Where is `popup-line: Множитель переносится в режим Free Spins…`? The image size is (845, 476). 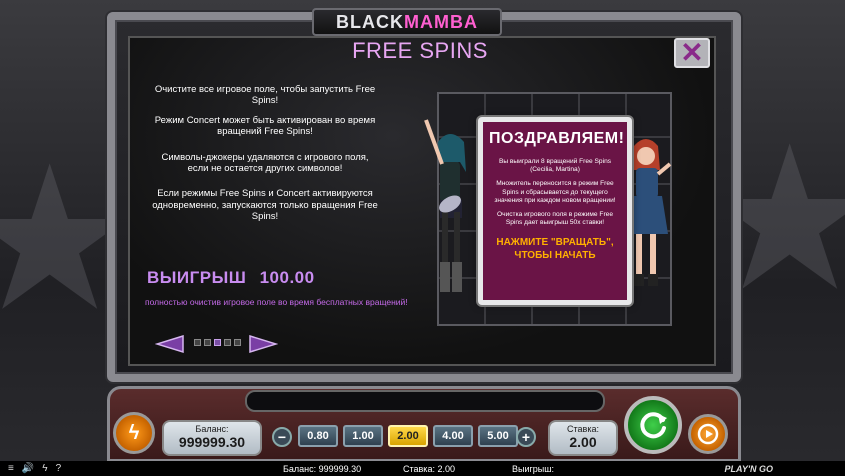
popup-line: Множитель переносится в режим Free Spins… is located at coordinates (555, 192).